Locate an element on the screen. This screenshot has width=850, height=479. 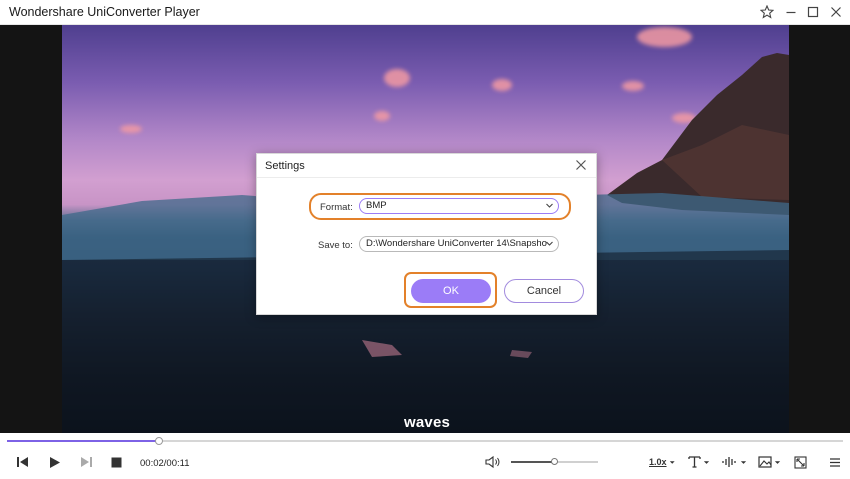
progress-bar is located at coordinates (425, 441).